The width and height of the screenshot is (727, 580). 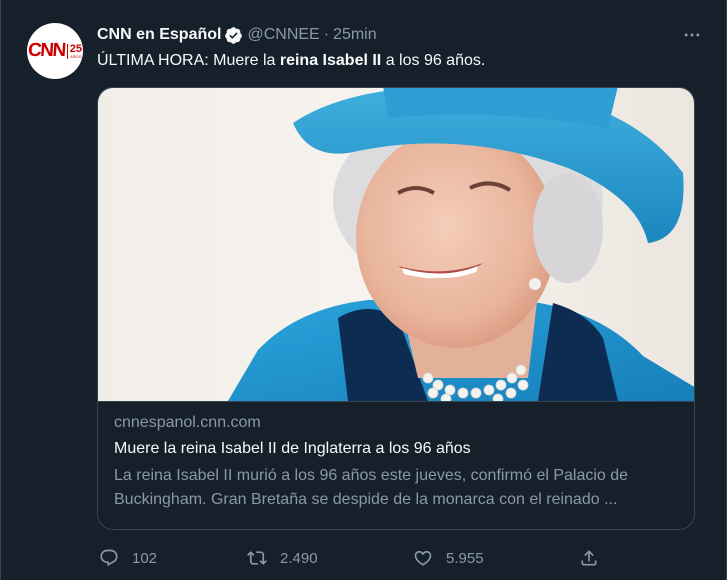 What do you see at coordinates (357, 558) in the screenshot?
I see `tweet-actions: 102 2.490 5.955` at bounding box center [357, 558].